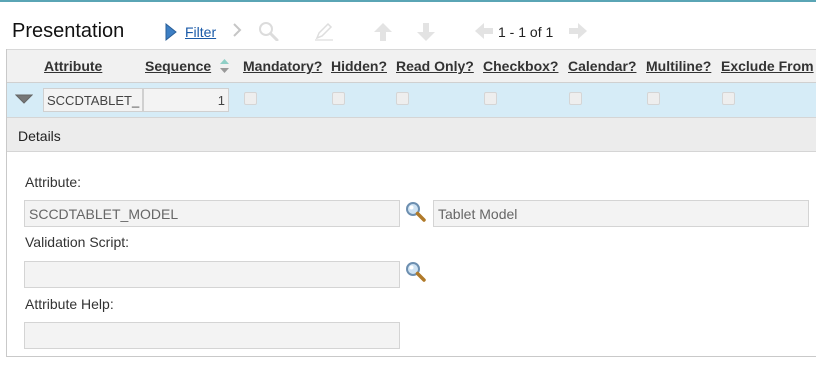  Describe the element at coordinates (435, 66) in the screenshot. I see `column-read-only: Read Only?` at that location.